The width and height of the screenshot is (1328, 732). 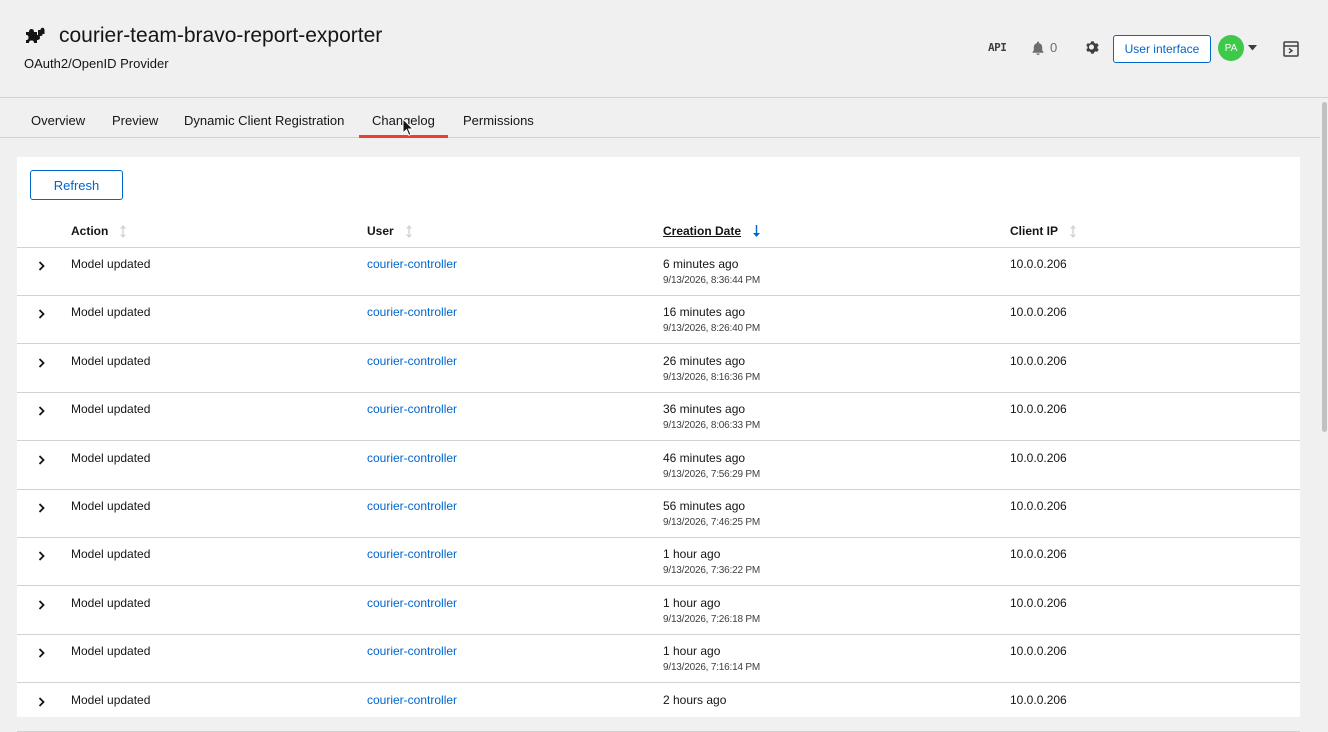 I want to click on tab-preview: Preview, so click(x=135, y=118).